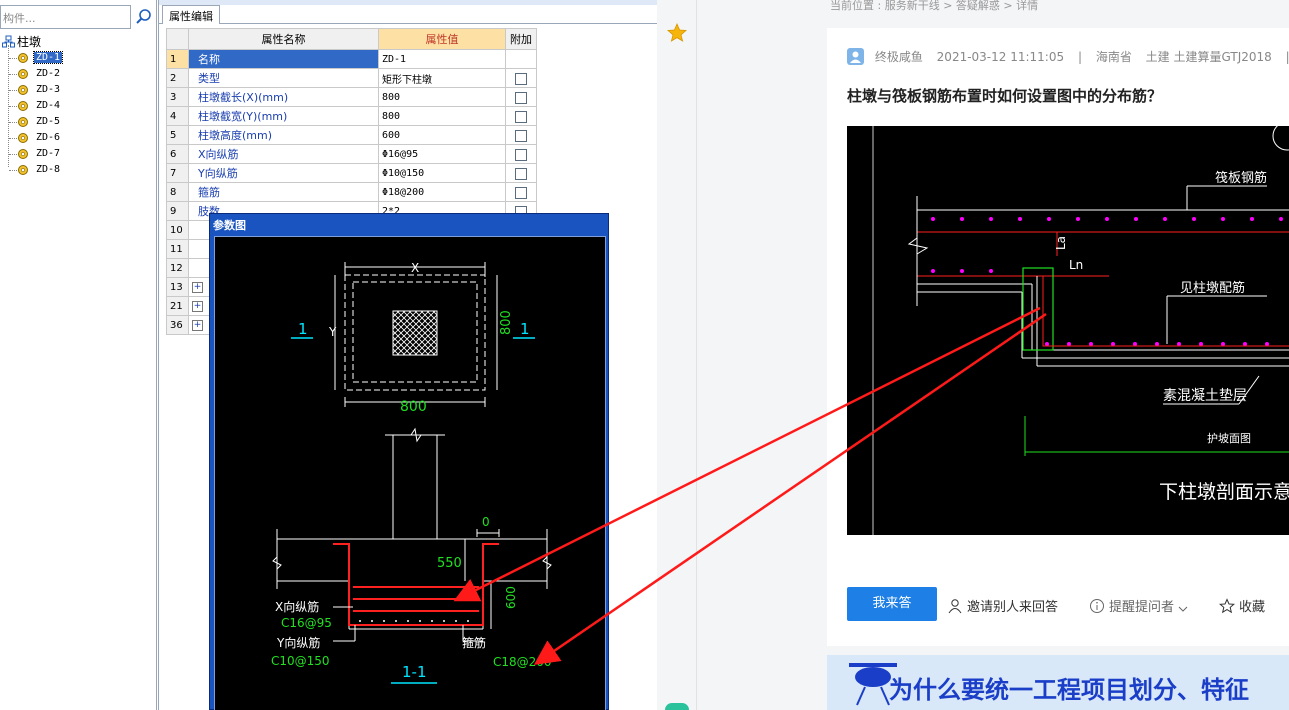 Image resolution: width=1289 pixels, height=710 pixels. I want to click on plan-x-label: X, so click(415, 268).